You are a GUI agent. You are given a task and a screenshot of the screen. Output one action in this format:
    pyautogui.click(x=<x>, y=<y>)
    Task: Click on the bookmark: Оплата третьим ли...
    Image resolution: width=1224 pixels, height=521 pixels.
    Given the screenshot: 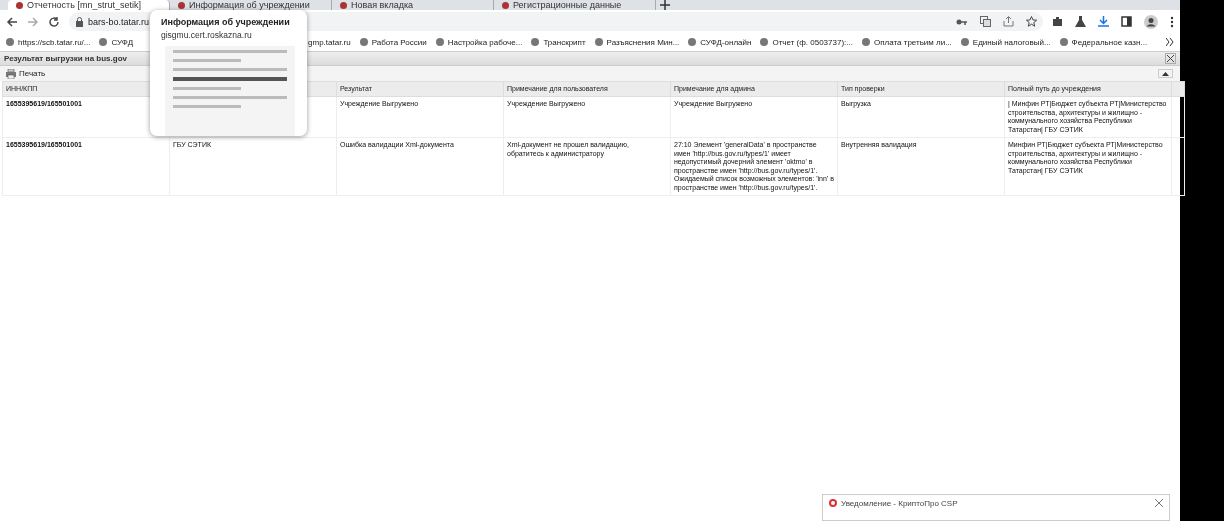 What is the action you would take?
    pyautogui.click(x=906, y=42)
    